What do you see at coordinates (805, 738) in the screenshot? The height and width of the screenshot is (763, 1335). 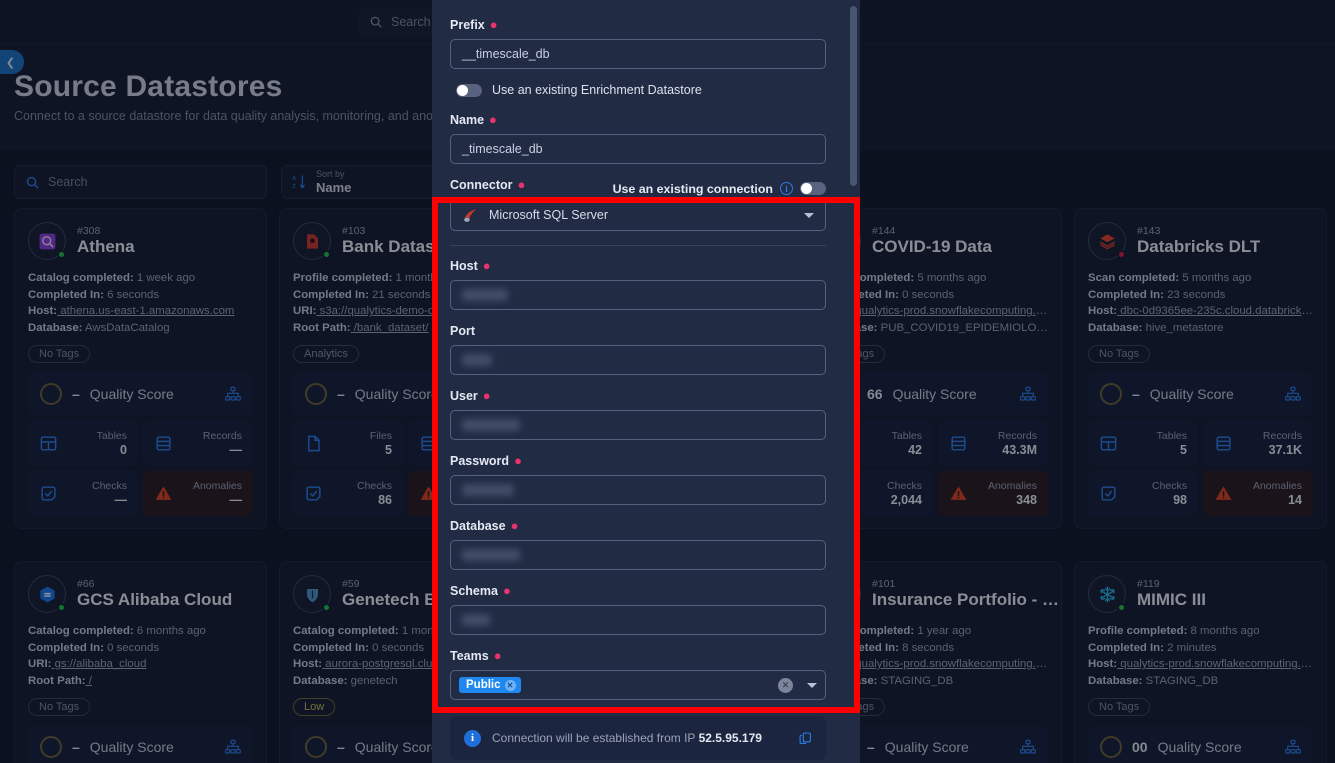 I see `copy-icon` at bounding box center [805, 738].